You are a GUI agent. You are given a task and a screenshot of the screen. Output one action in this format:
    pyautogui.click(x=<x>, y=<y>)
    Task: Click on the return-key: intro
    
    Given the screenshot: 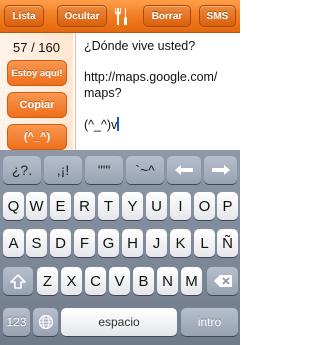 What is the action you would take?
    pyautogui.click(x=209, y=322)
    